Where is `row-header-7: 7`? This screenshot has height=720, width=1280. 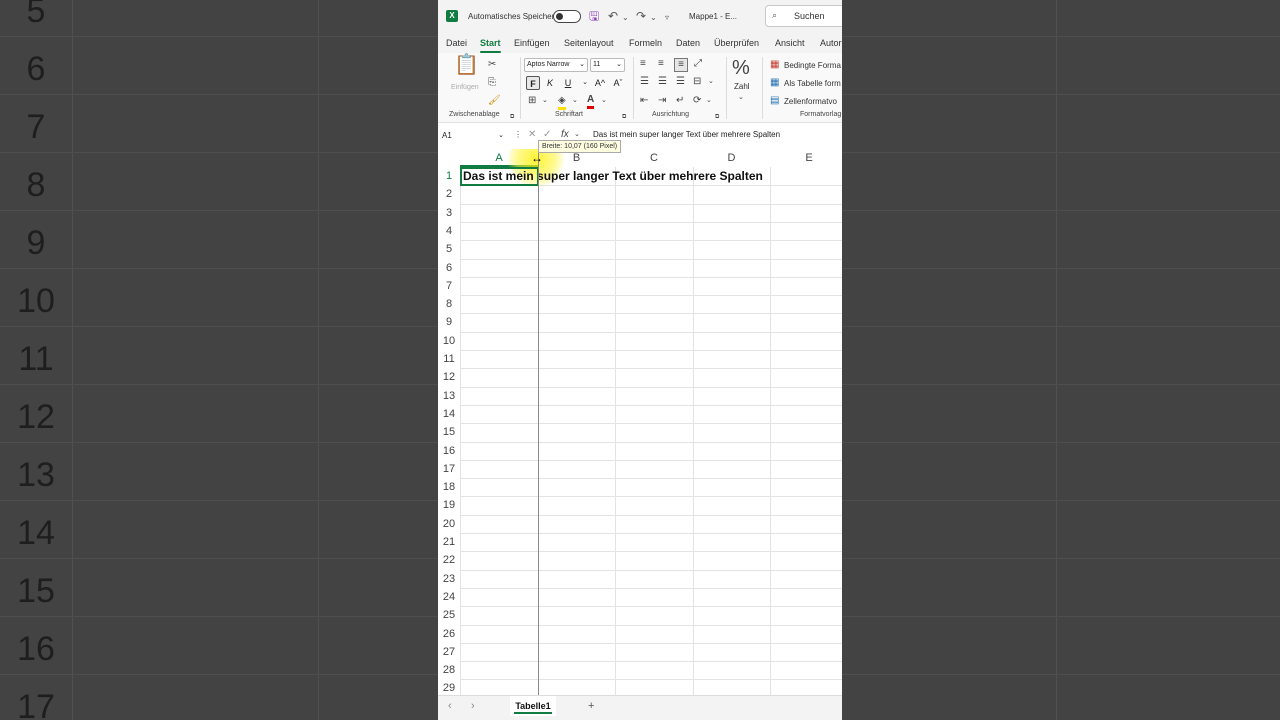 row-header-7: 7 is located at coordinates (449, 286).